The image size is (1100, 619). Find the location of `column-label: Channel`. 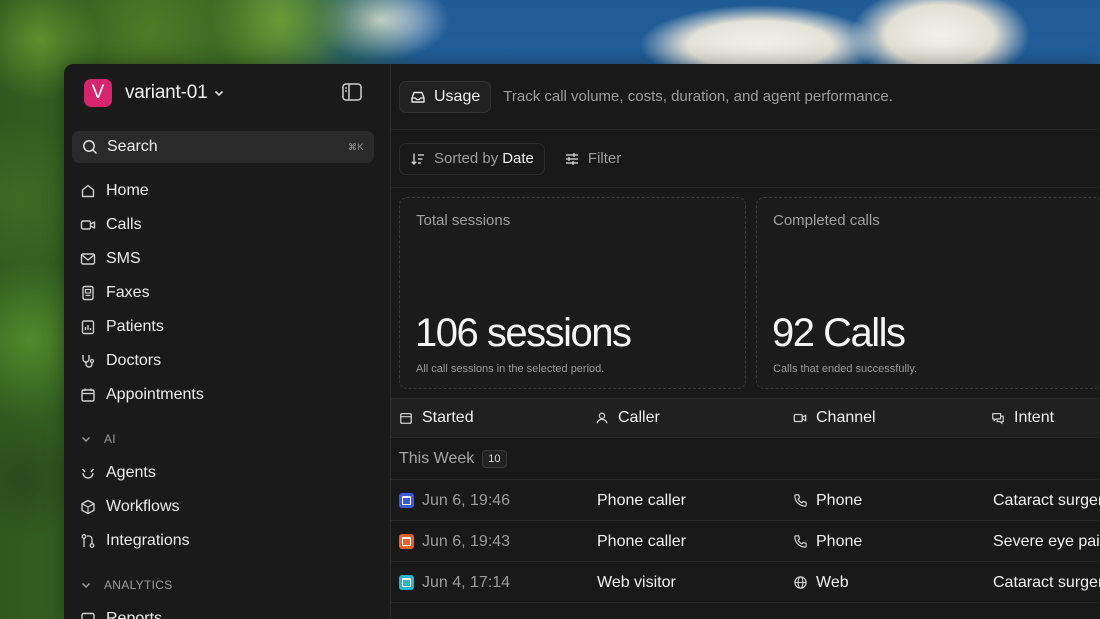

column-label: Channel is located at coordinates (846, 417).